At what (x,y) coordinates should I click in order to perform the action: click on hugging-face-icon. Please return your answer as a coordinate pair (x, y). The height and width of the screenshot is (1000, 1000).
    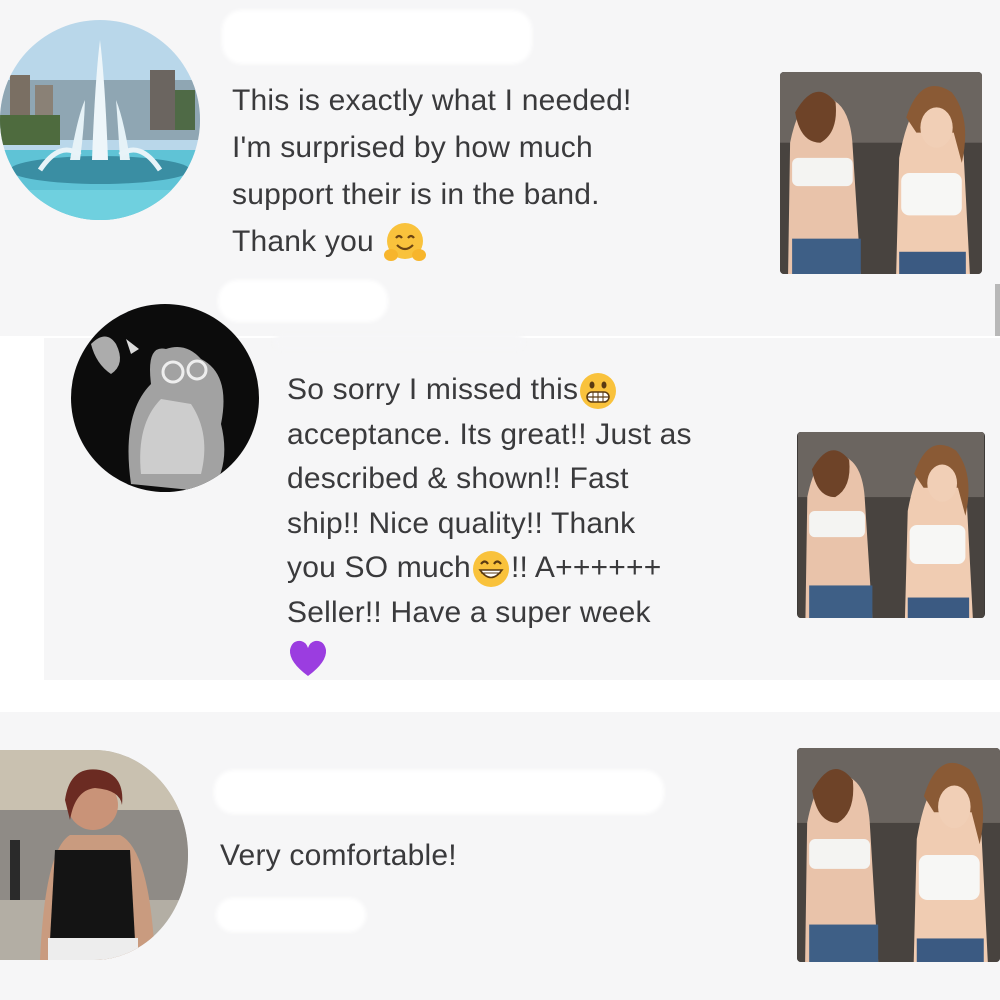
    Looking at the image, I should click on (405, 243).